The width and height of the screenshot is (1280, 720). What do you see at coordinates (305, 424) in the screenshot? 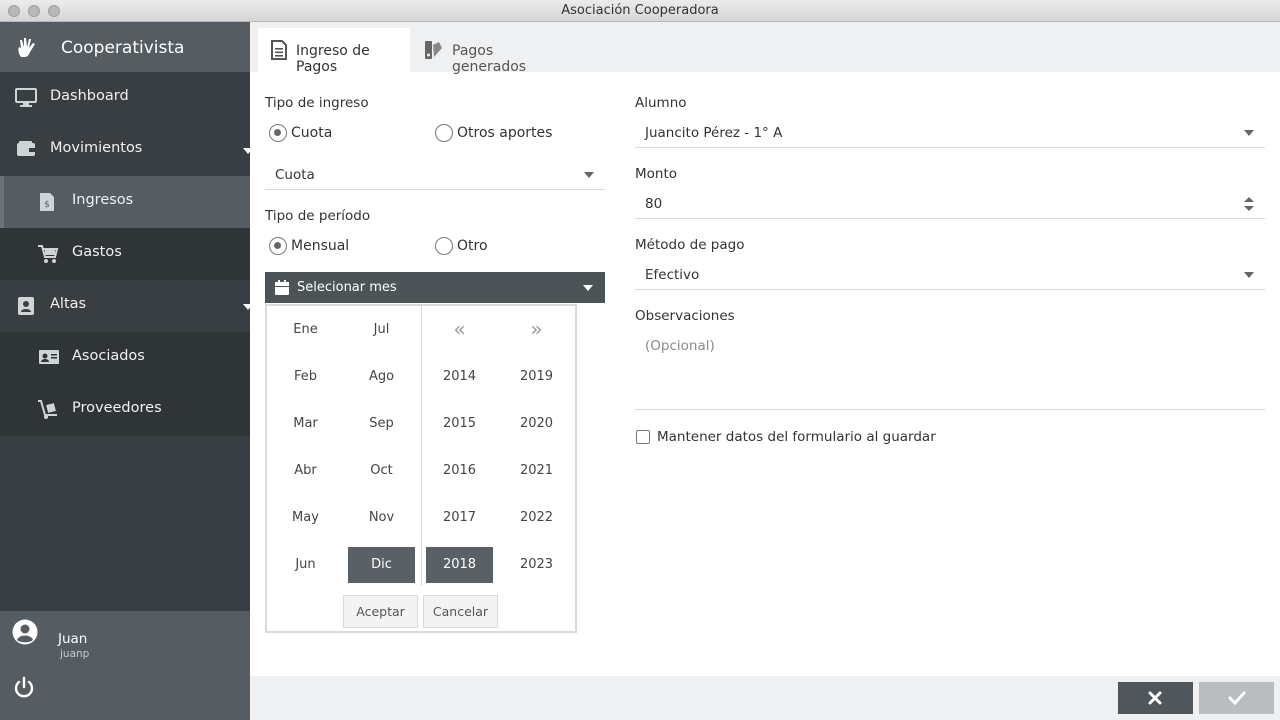
I see `month-mar: Mar` at bounding box center [305, 424].